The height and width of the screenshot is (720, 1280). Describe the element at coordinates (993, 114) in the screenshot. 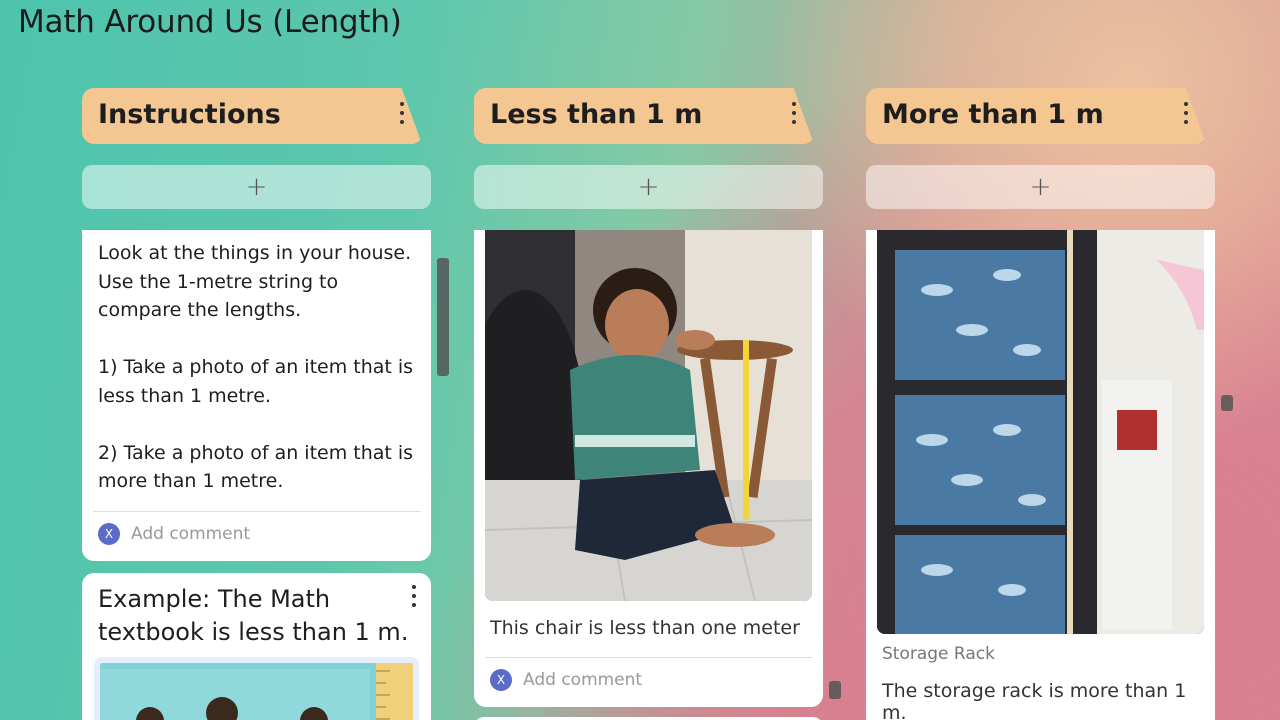

I see `column-title: More than 1 m` at that location.